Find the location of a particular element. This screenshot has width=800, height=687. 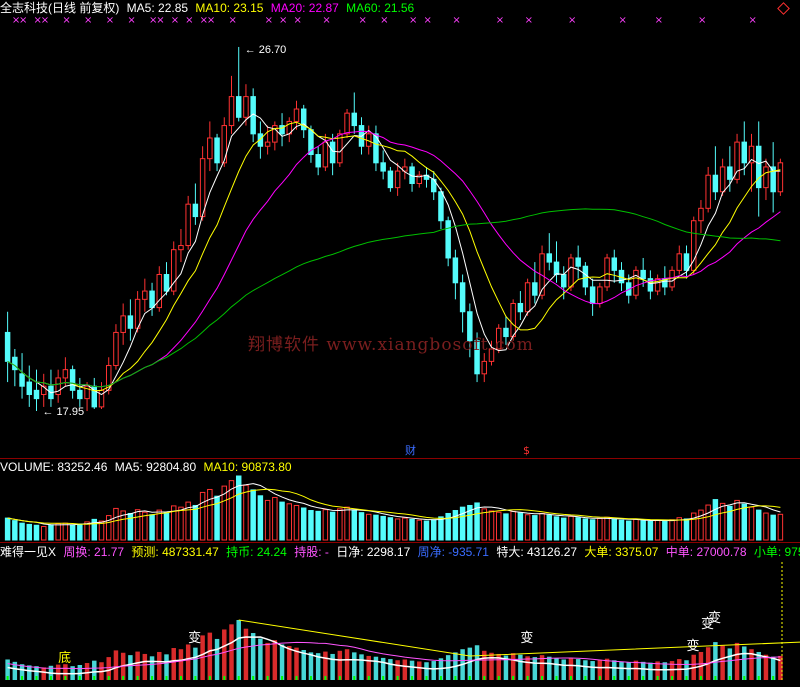

volume-value: VOLUME: 83252.46 is located at coordinates (54, 467).